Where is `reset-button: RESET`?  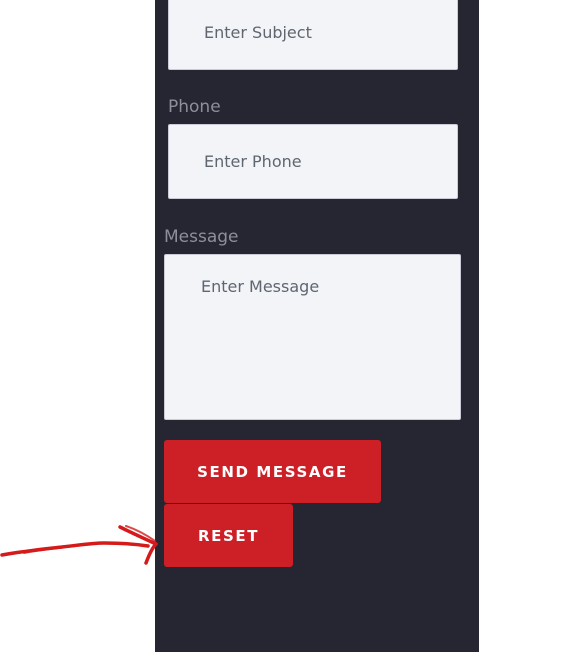 reset-button: RESET is located at coordinates (228, 535).